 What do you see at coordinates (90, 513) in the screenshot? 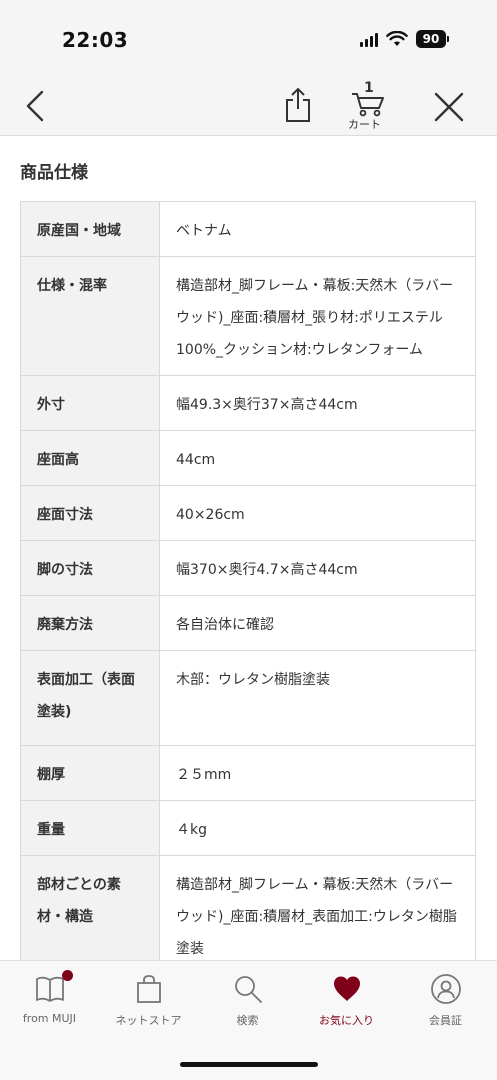
I see `spec-key: 座面寸法` at bounding box center [90, 513].